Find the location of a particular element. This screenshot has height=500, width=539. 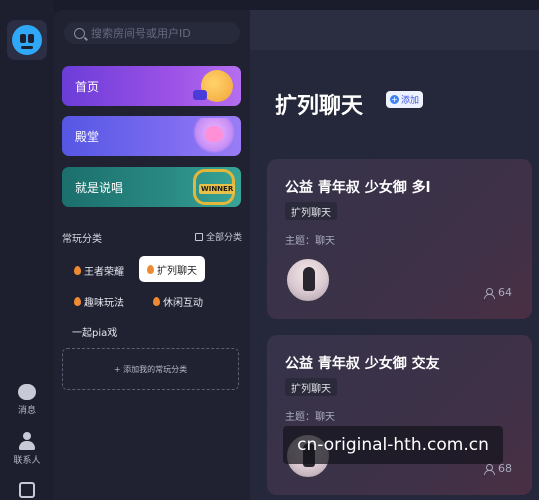

grid-icon is located at coordinates (198, 236).